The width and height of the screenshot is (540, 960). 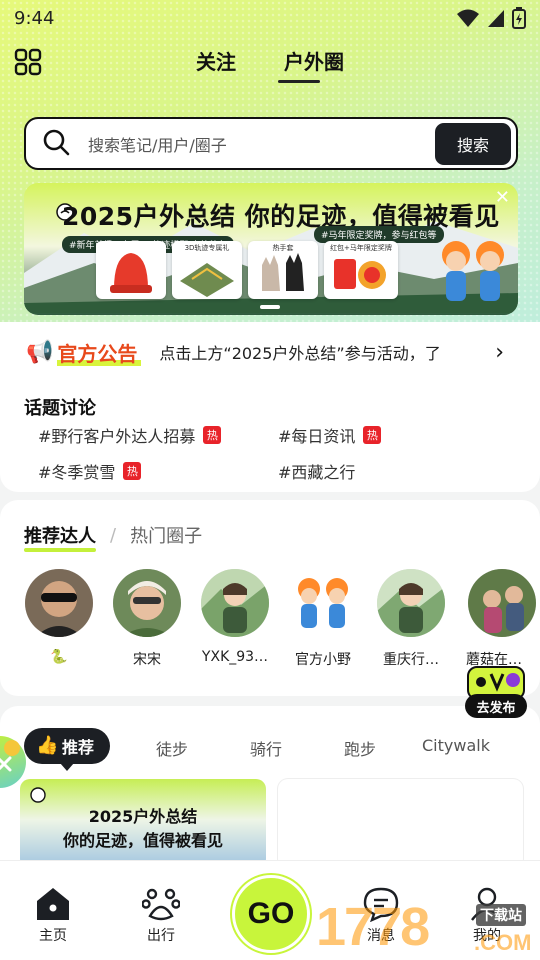 I want to click on tab-recommended-experts: 推荐达人, so click(x=60, y=537).